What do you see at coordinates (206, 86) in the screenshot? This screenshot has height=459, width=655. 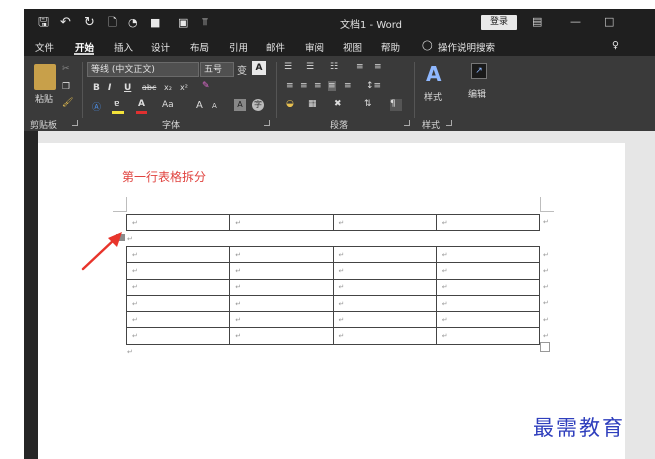 I see `text-effects-icon: ✎` at bounding box center [206, 86].